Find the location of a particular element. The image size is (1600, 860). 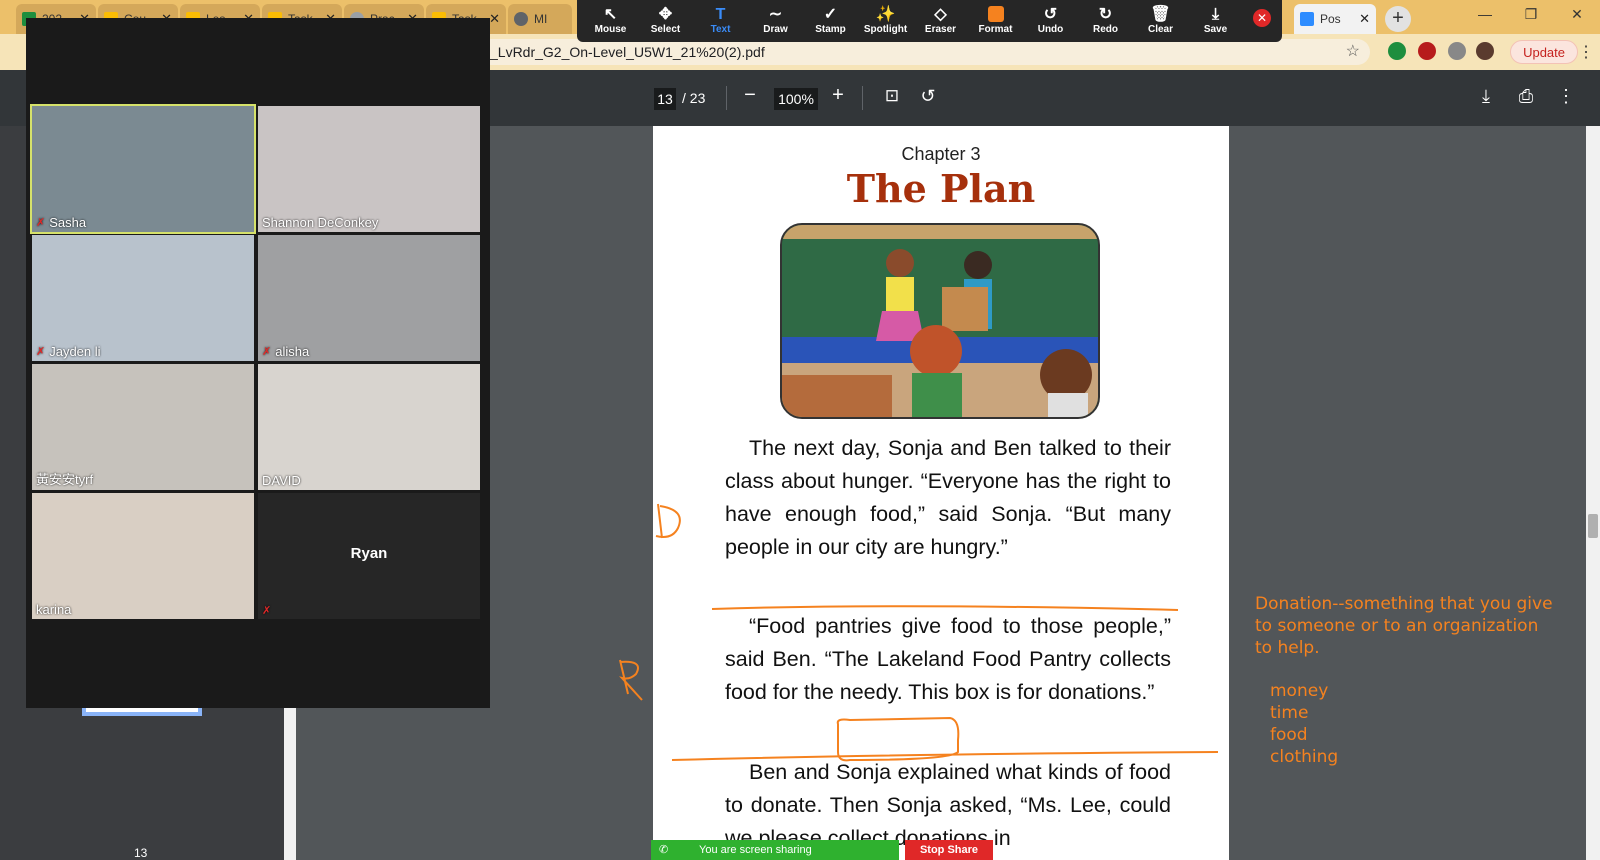

letter-r-annotation is located at coordinates (631, 680).